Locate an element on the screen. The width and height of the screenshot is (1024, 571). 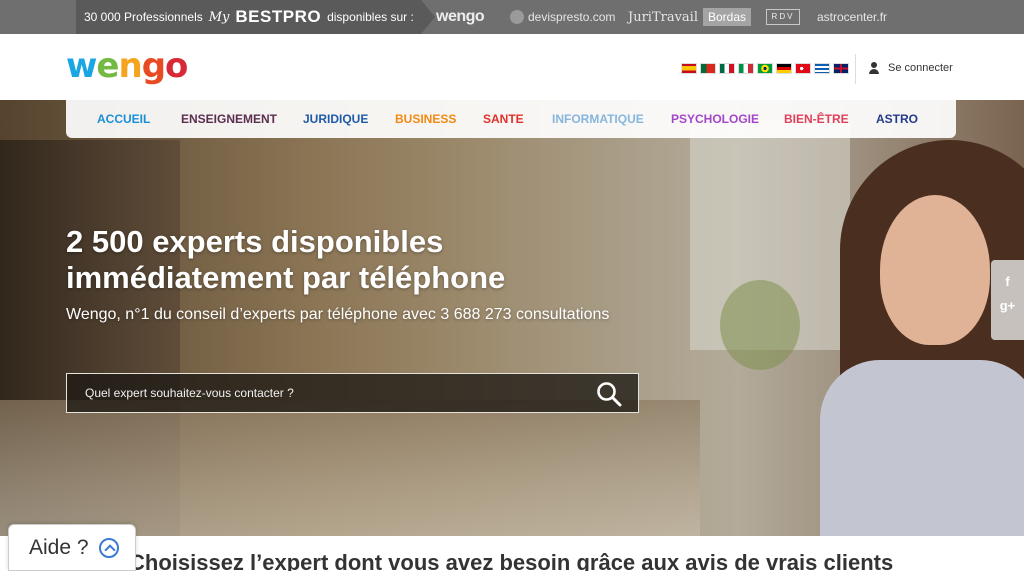
flag-it-icon is located at coordinates (746, 68).